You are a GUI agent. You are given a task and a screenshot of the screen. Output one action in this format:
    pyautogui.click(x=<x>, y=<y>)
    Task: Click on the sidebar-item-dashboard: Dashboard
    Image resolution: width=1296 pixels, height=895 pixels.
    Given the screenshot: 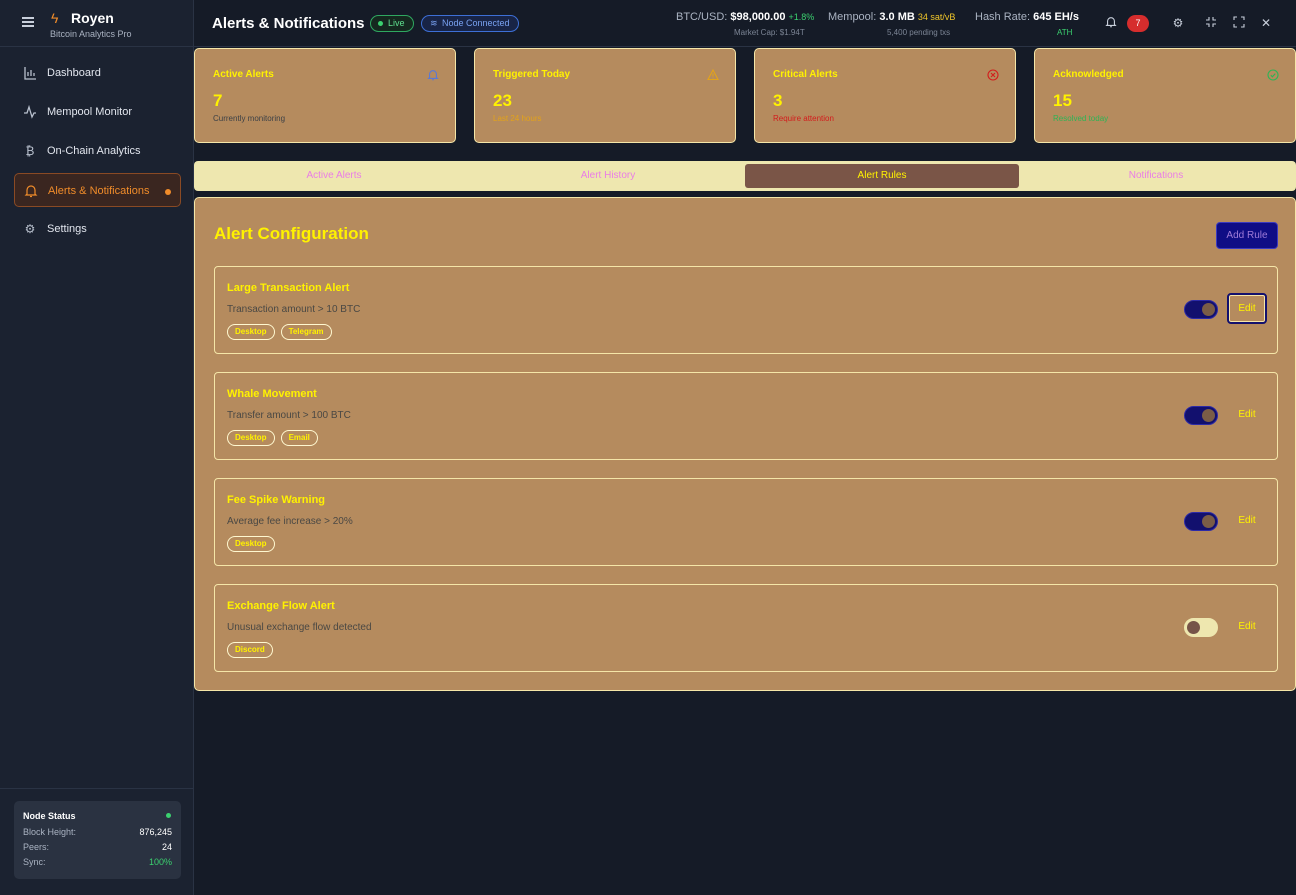 What is the action you would take?
    pyautogui.click(x=97, y=73)
    